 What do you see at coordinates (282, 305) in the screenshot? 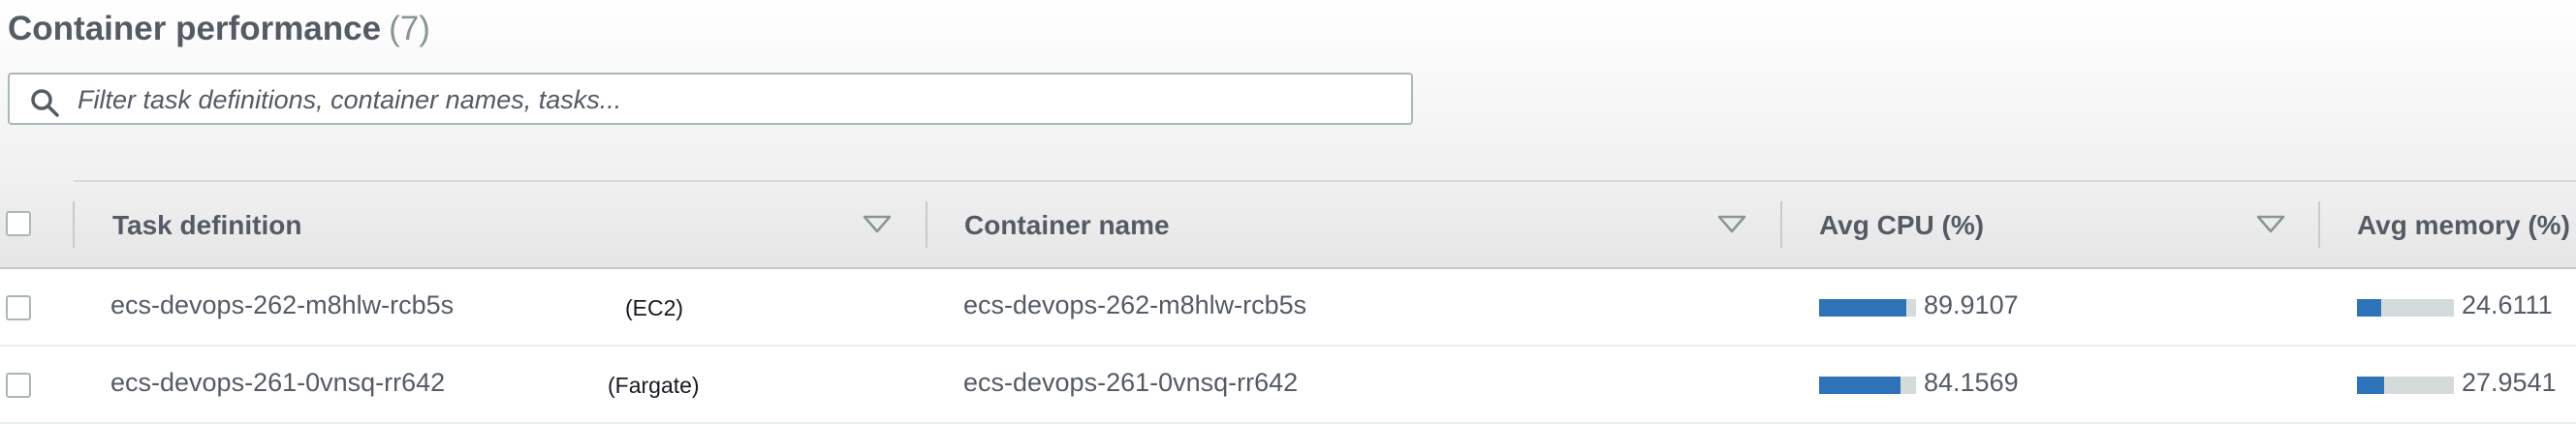
I see `task-definition-link: ecs-devops-262-m8hlw-rcb5s` at bounding box center [282, 305].